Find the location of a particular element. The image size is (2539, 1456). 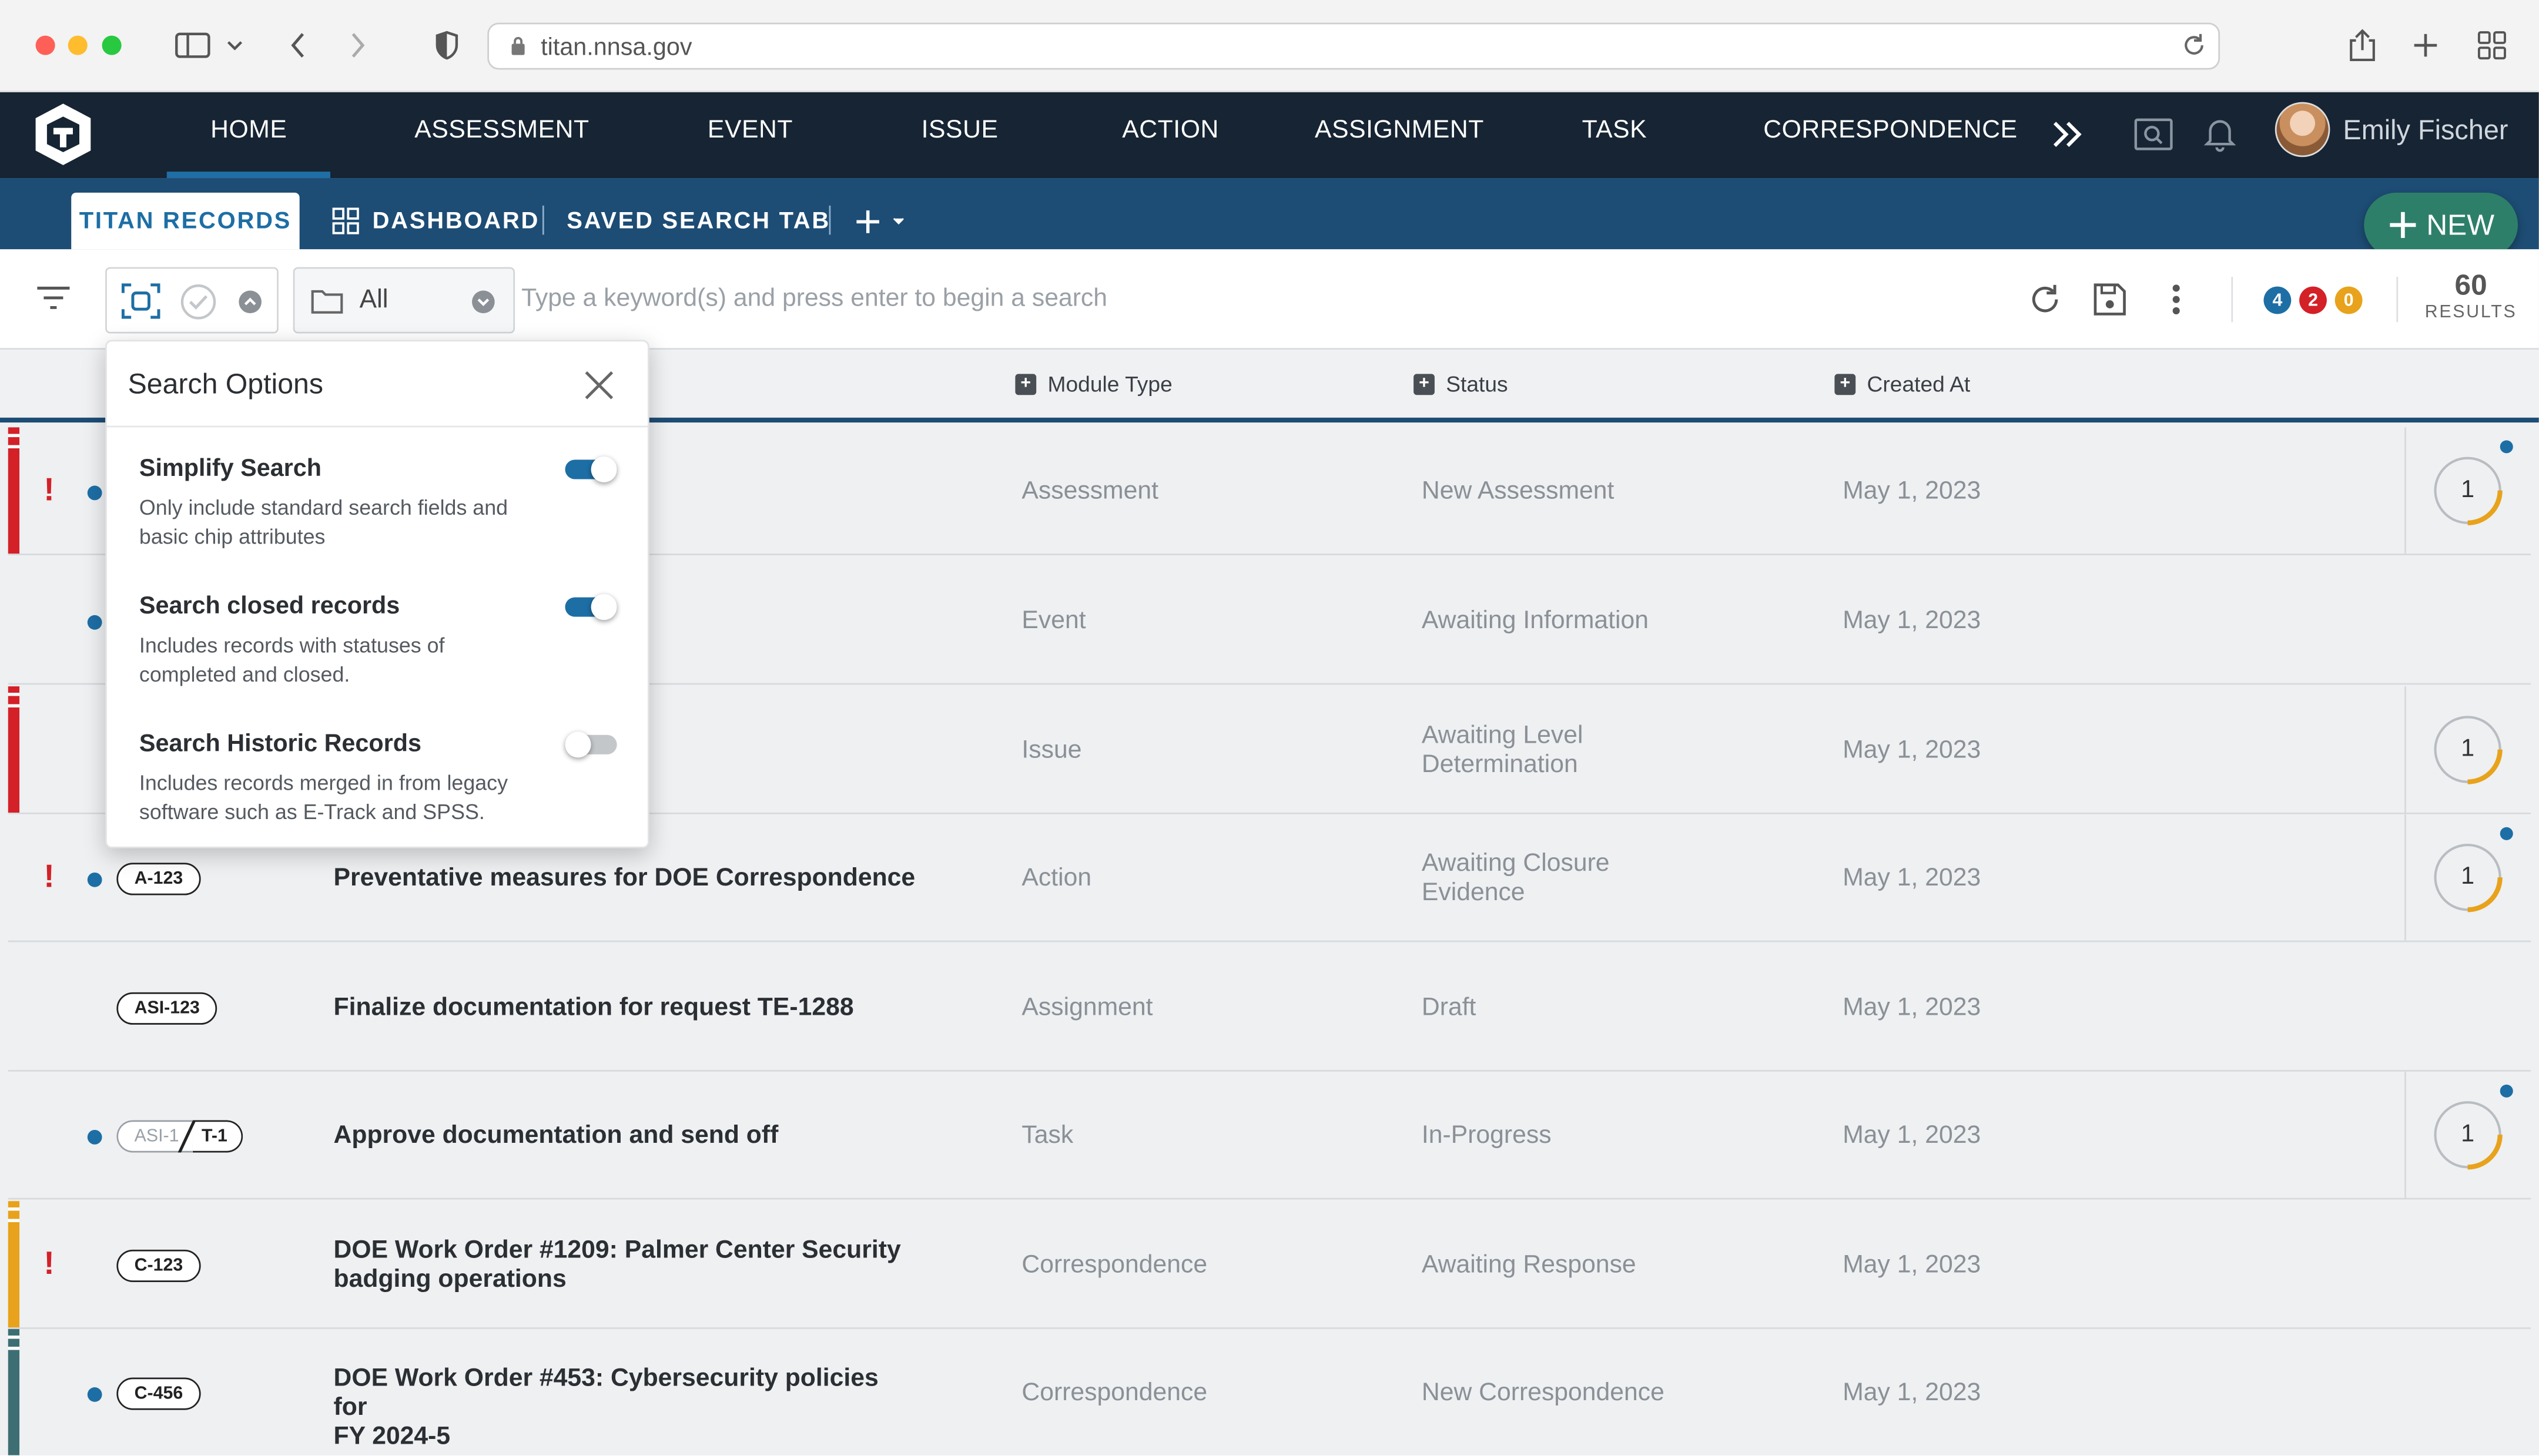

search-bar: All 4 2 0 60 RESULTS is located at coordinates (1269, 299).